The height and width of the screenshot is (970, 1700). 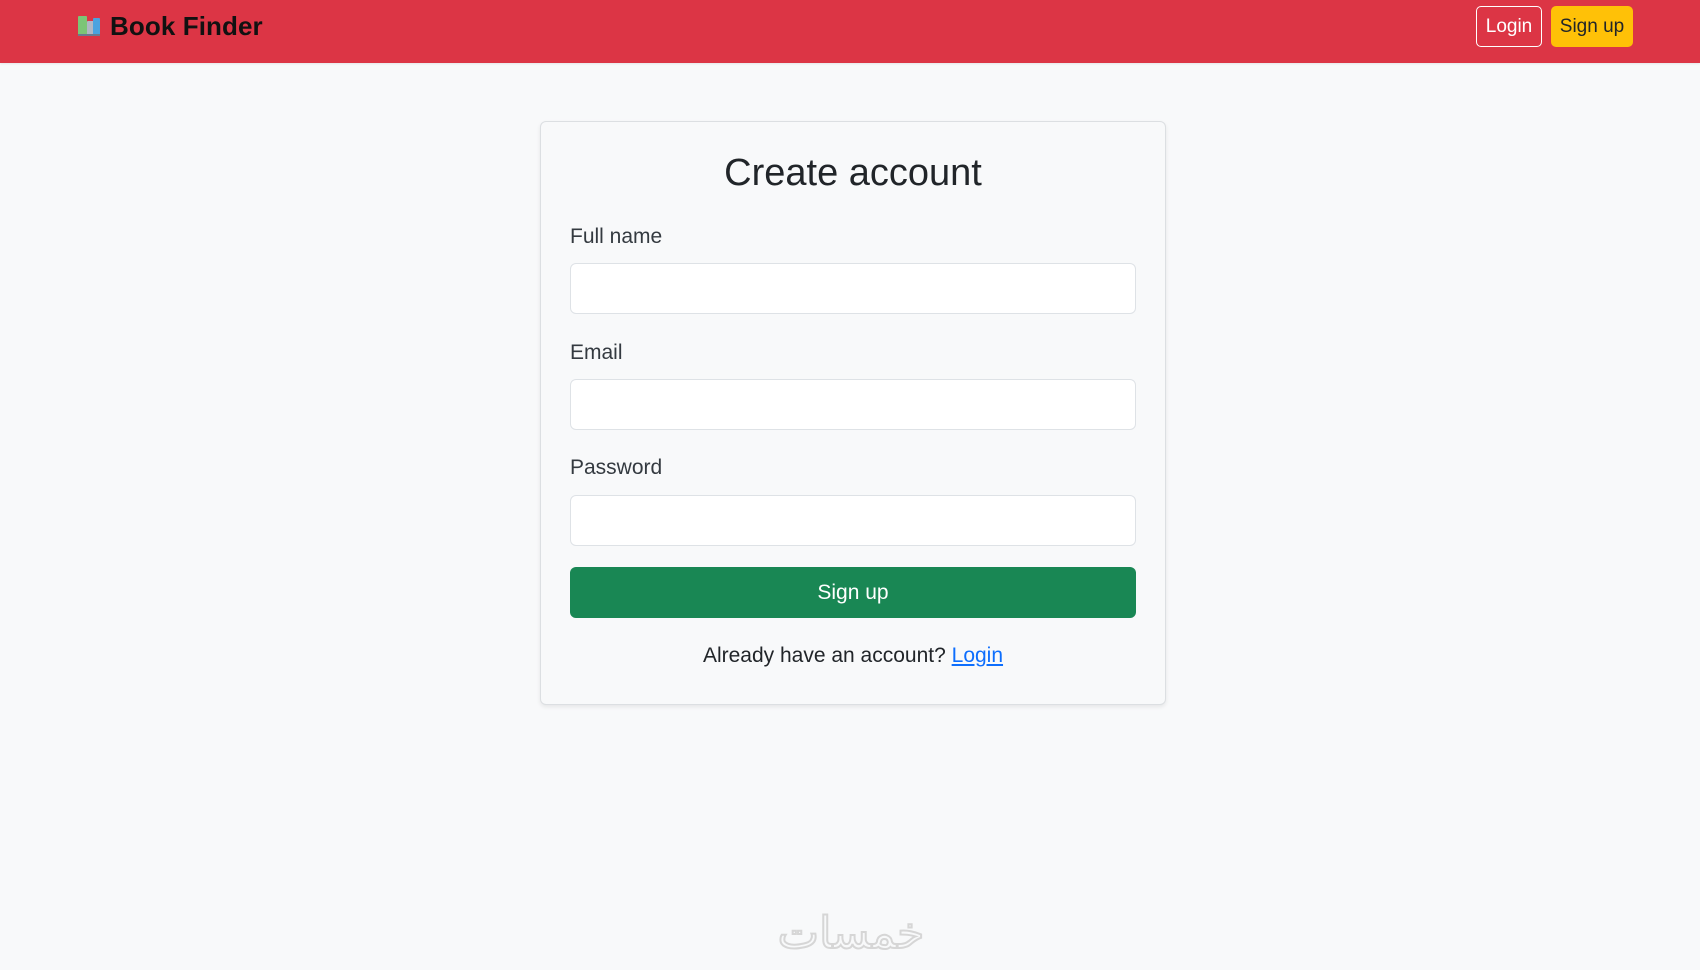 What do you see at coordinates (853, 520) in the screenshot?
I see `password-input` at bounding box center [853, 520].